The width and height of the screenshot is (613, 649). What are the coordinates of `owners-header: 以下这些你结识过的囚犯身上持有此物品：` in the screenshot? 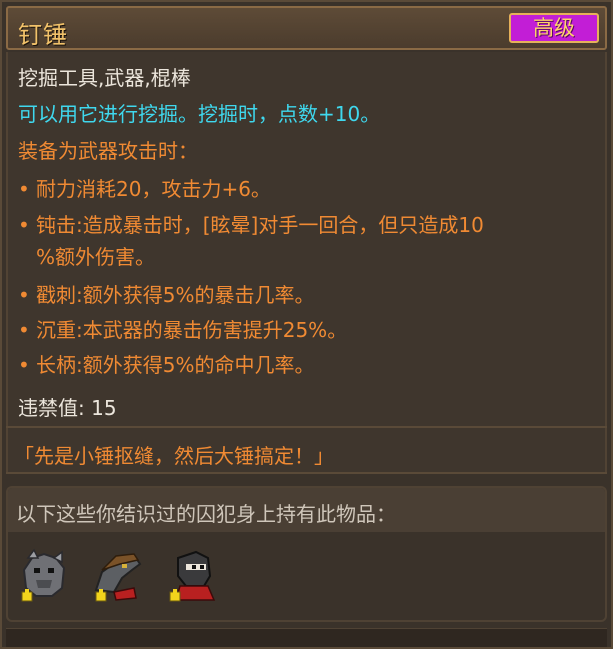 It's located at (306, 510).